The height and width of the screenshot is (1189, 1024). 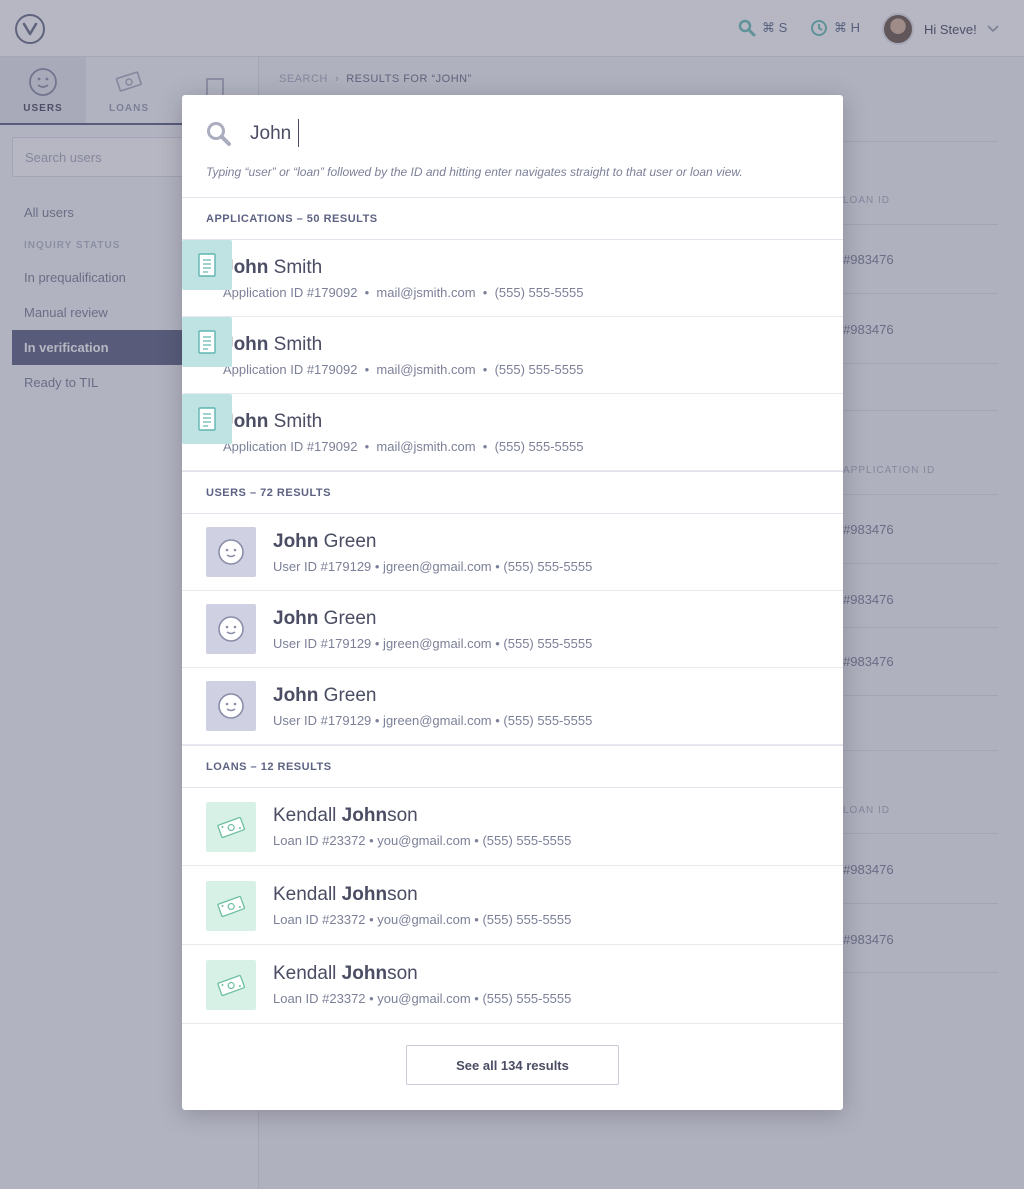 I want to click on section-header-app: APPLICATIONS – 50 RESULTS, so click(x=512, y=218).